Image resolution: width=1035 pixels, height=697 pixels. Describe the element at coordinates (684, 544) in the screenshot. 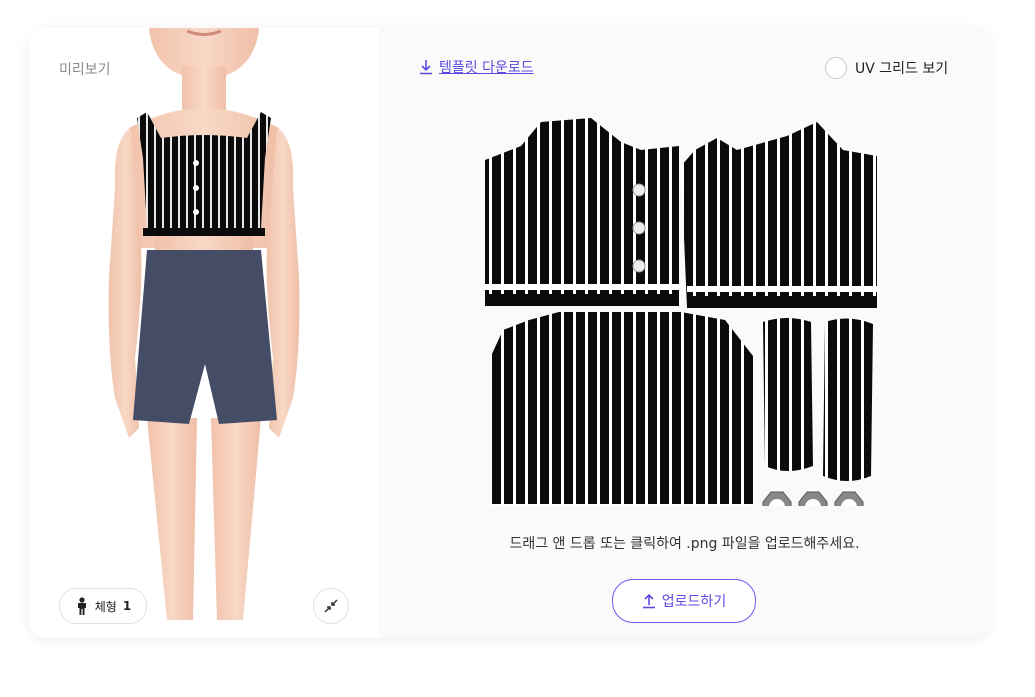

I see `upload-hint: 드래그 앤 드롭 또는 클릭하여 .png 파일을 업로드해주세요.` at that location.